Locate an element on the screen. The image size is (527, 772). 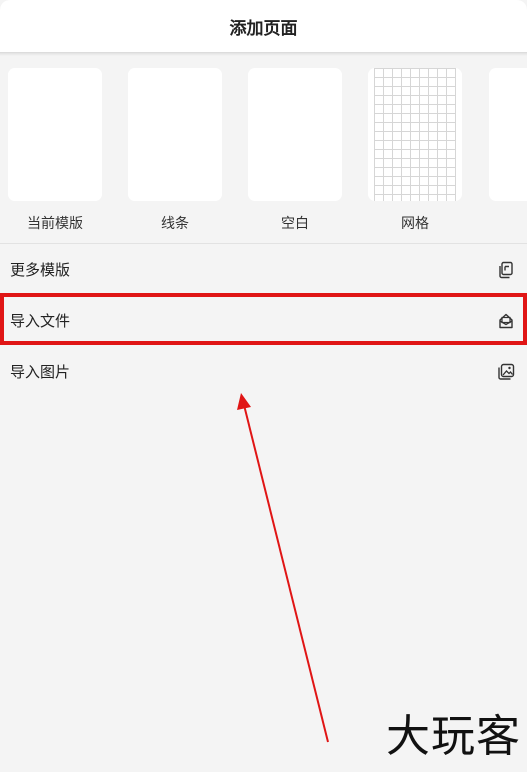
grid-pattern is located at coordinates (415, 134).